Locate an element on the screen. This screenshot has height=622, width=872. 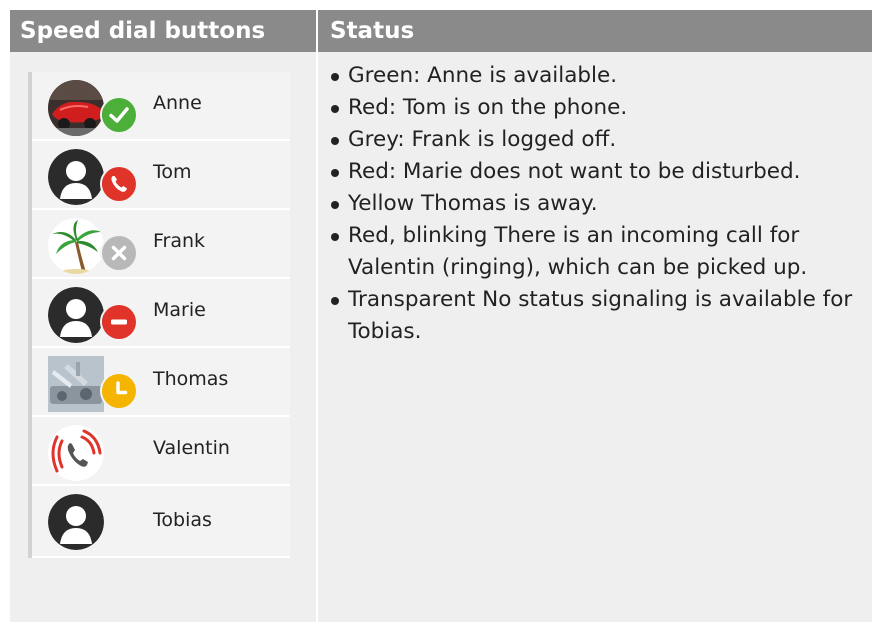
contact-name: Tom is located at coordinates (172, 172).